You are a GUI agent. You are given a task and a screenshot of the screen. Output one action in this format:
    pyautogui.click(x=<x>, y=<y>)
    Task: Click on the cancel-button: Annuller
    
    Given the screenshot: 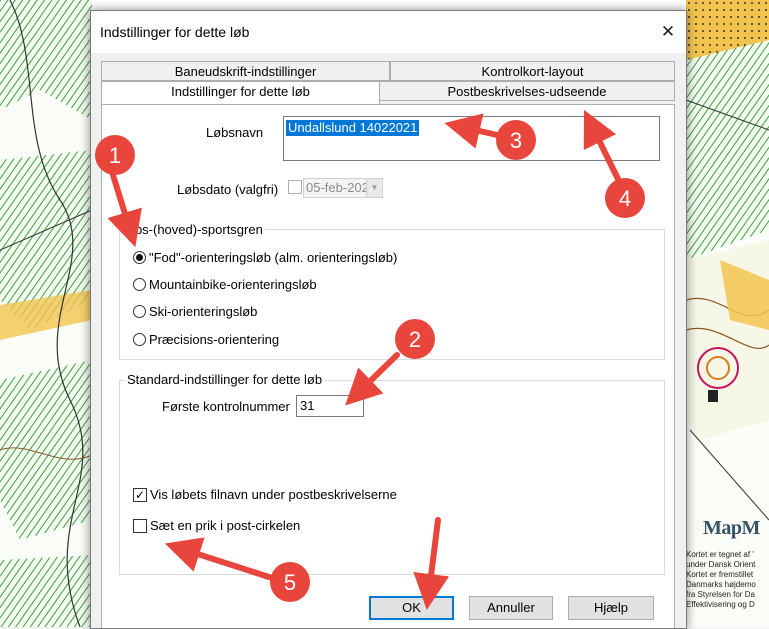 What is the action you would take?
    pyautogui.click(x=511, y=608)
    